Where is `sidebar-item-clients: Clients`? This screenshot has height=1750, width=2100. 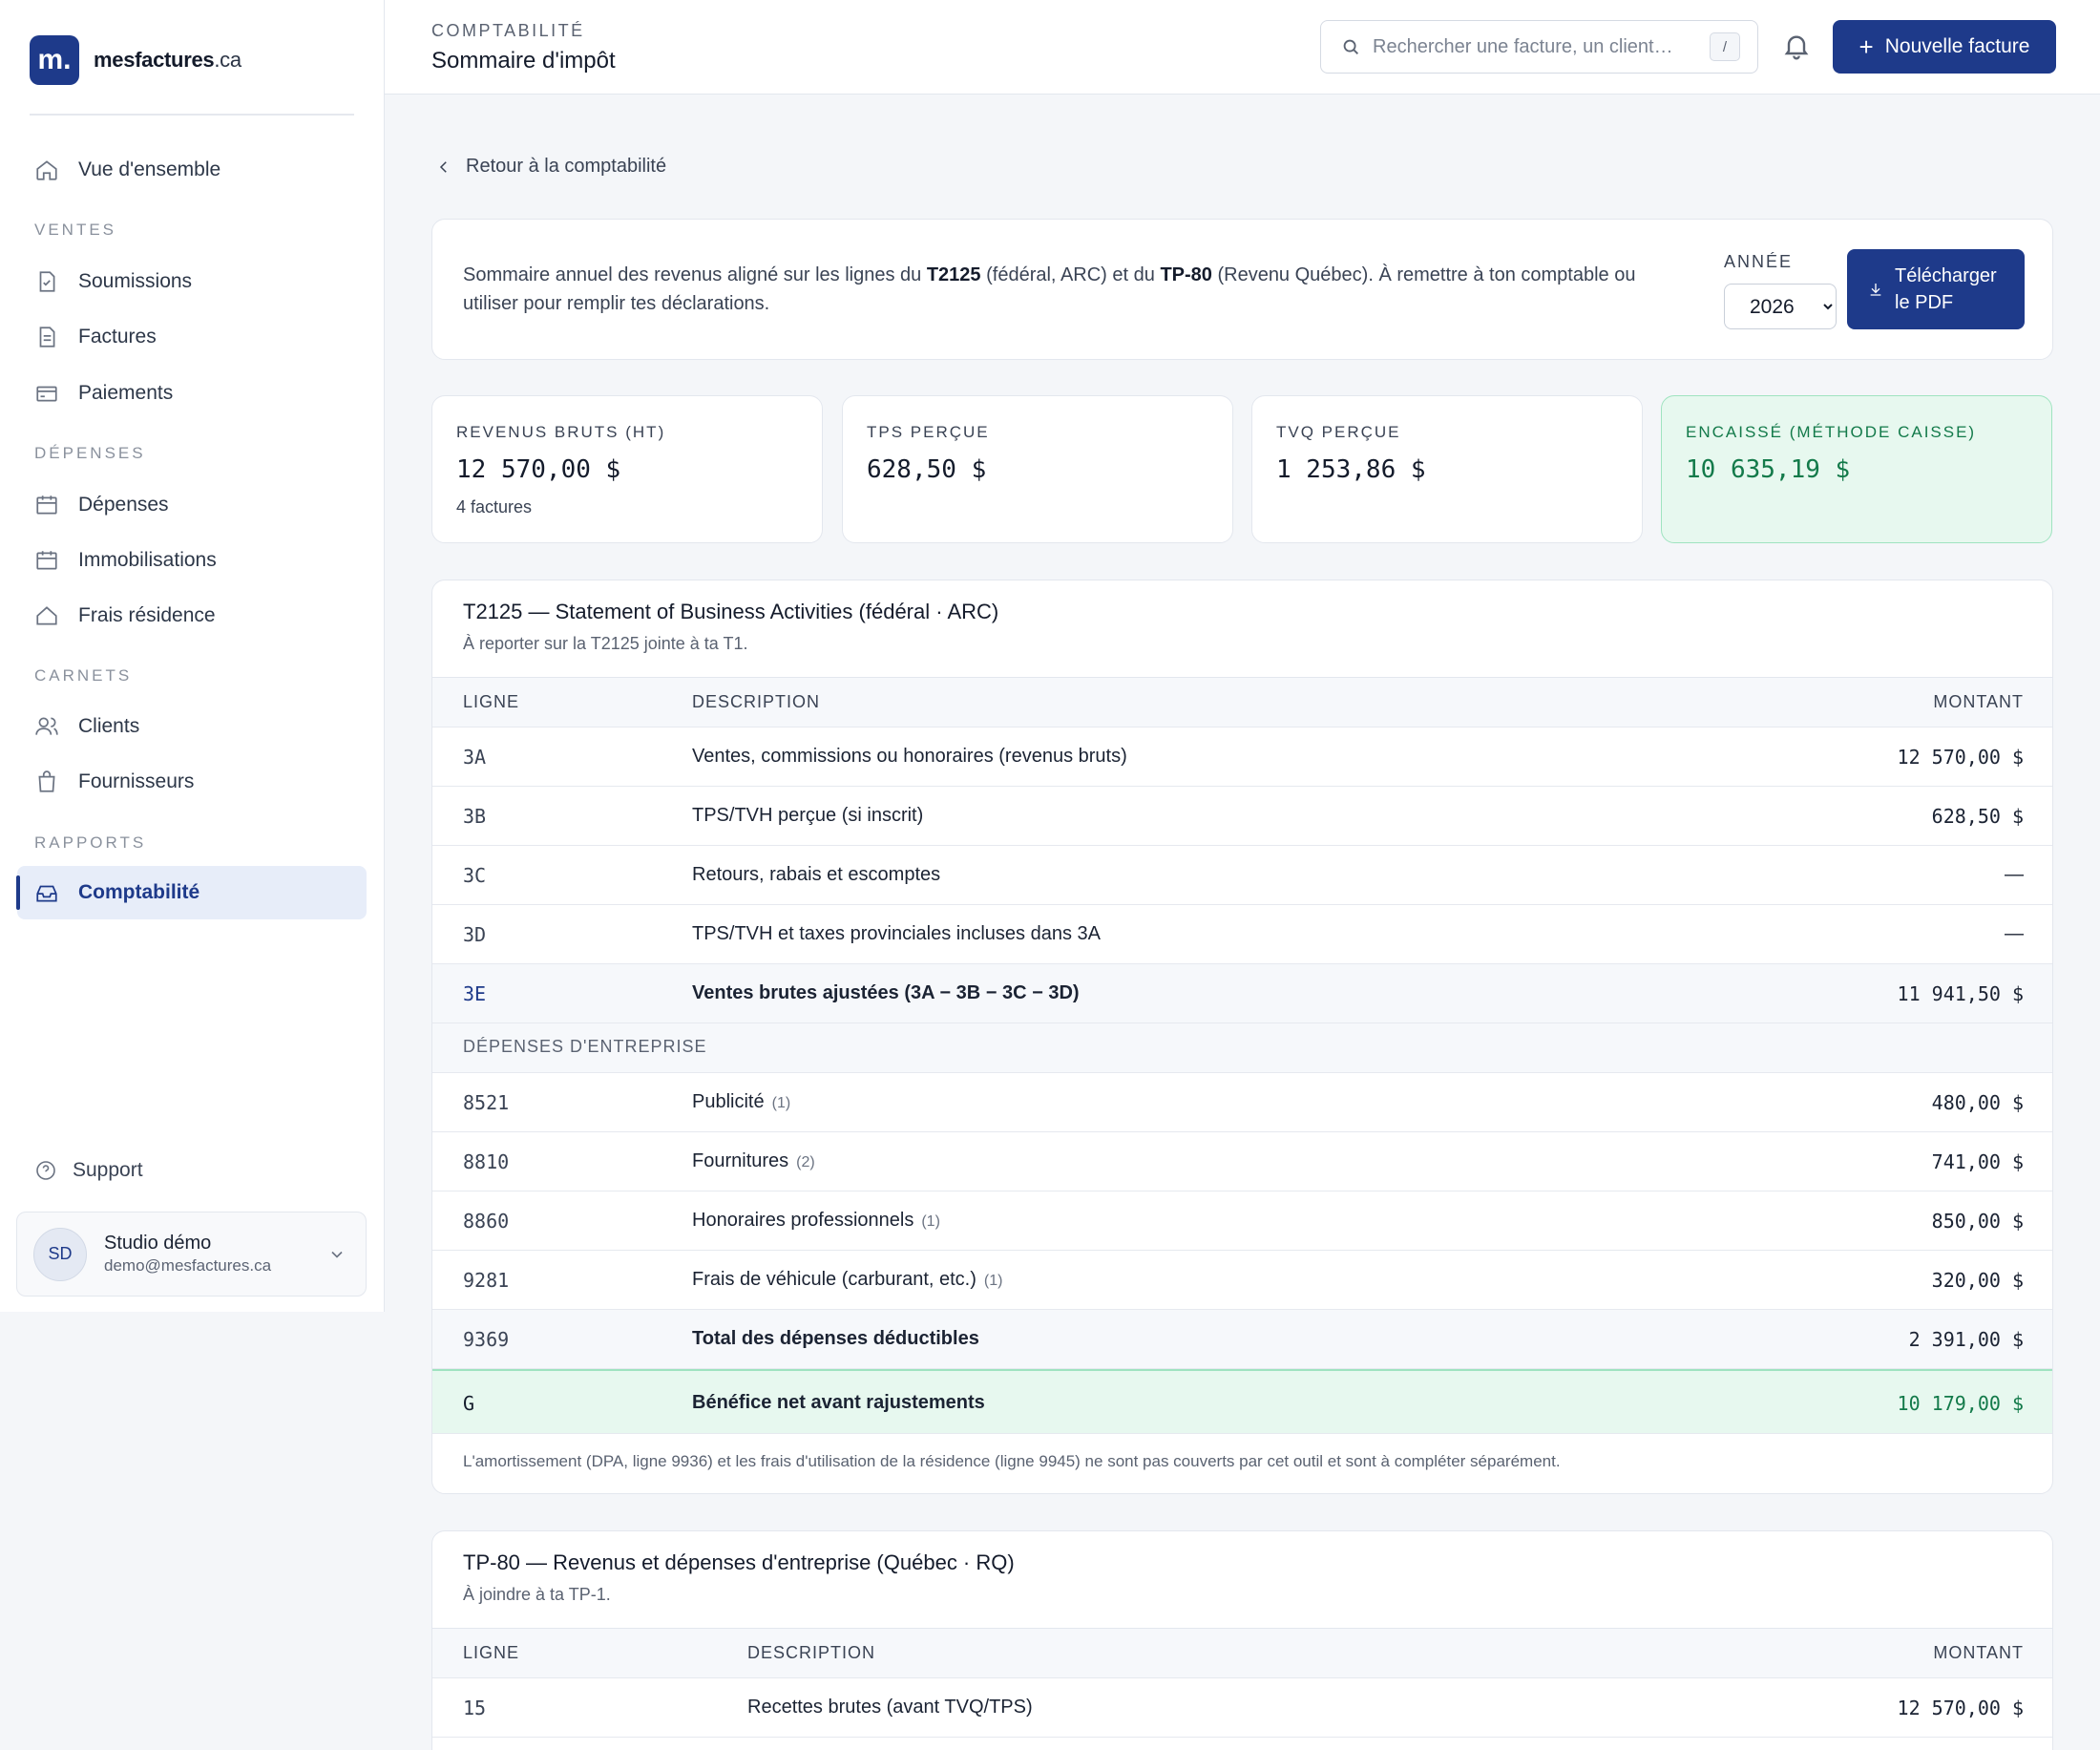 sidebar-item-clients: Clients is located at coordinates (192, 726).